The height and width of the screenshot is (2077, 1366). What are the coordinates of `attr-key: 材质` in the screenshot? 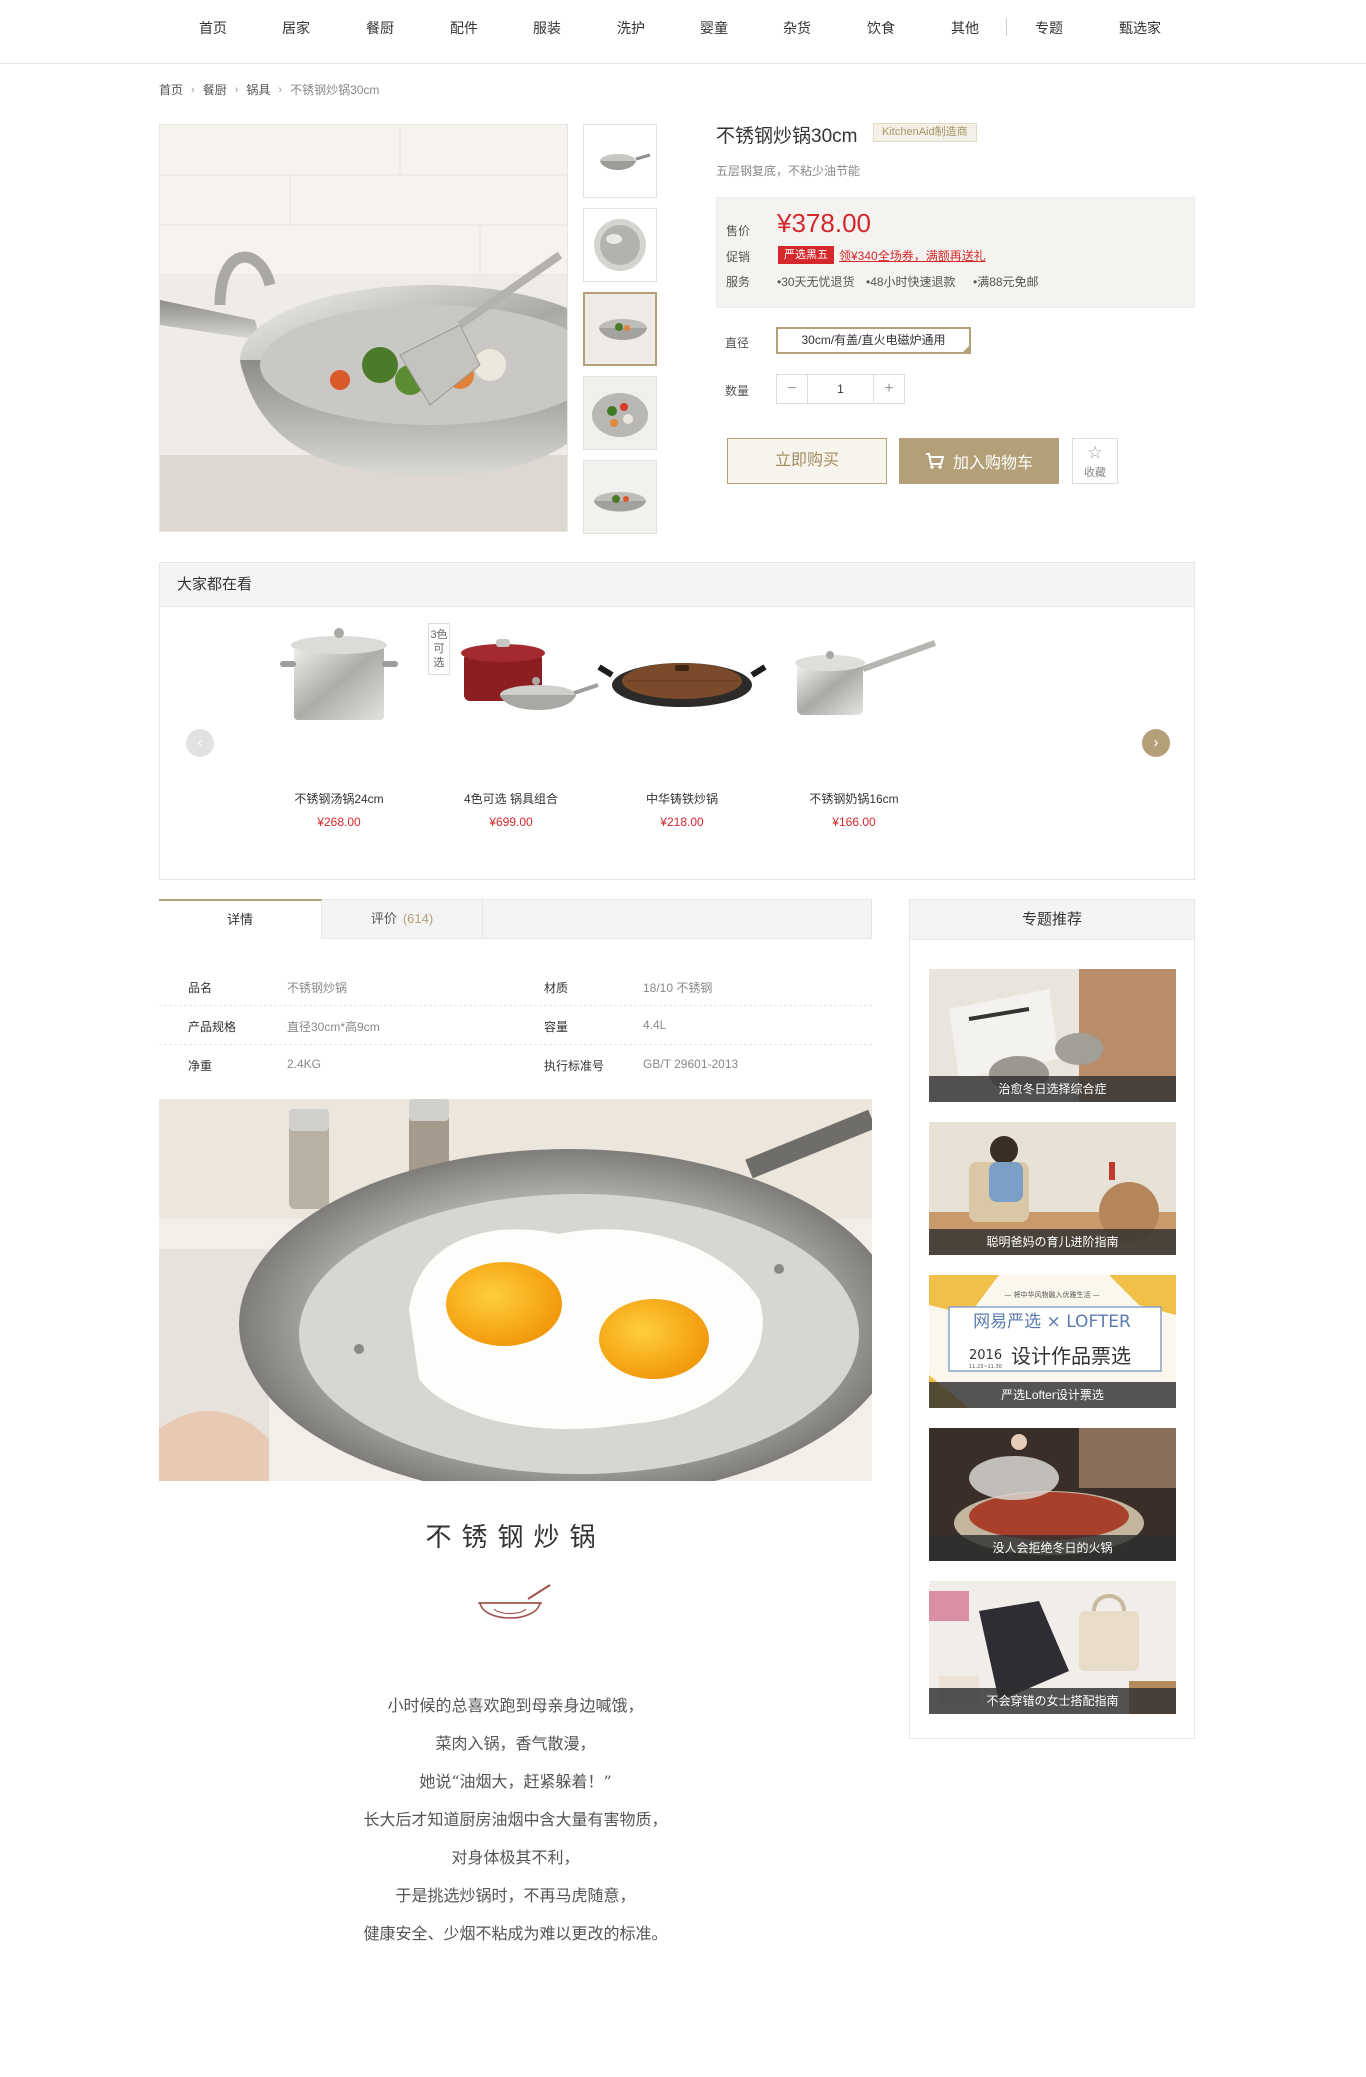 It's located at (556, 988).